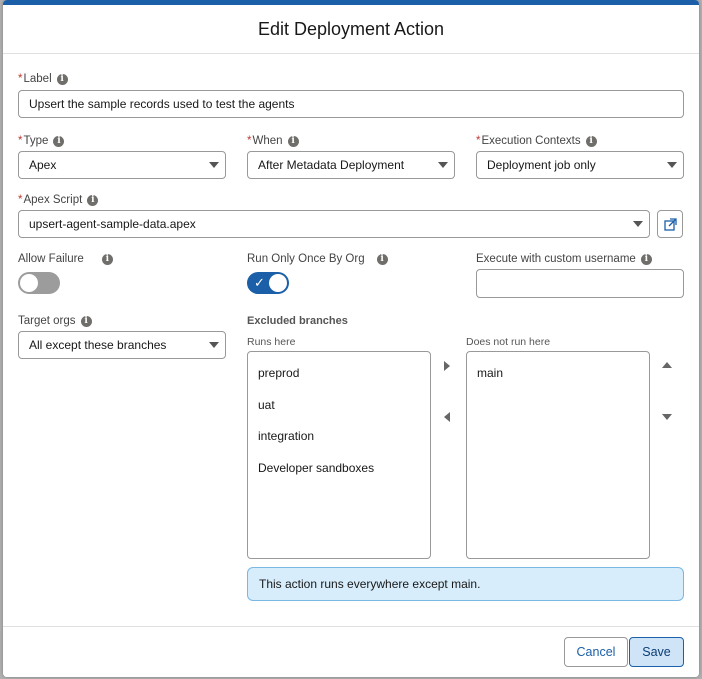  What do you see at coordinates (37, 79) in the screenshot?
I see `label-field-label-text: Label` at bounding box center [37, 79].